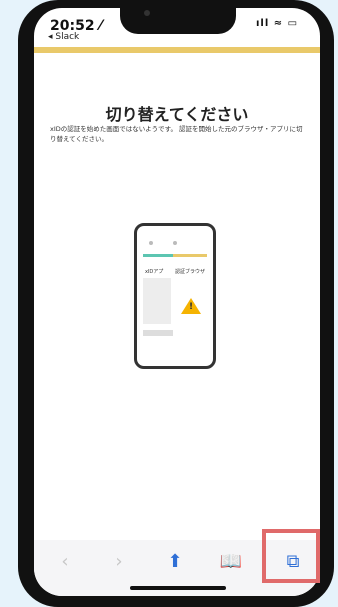  What do you see at coordinates (277, 23) in the screenshot?
I see `status-indicators: ıll ≈ ▭` at bounding box center [277, 23].